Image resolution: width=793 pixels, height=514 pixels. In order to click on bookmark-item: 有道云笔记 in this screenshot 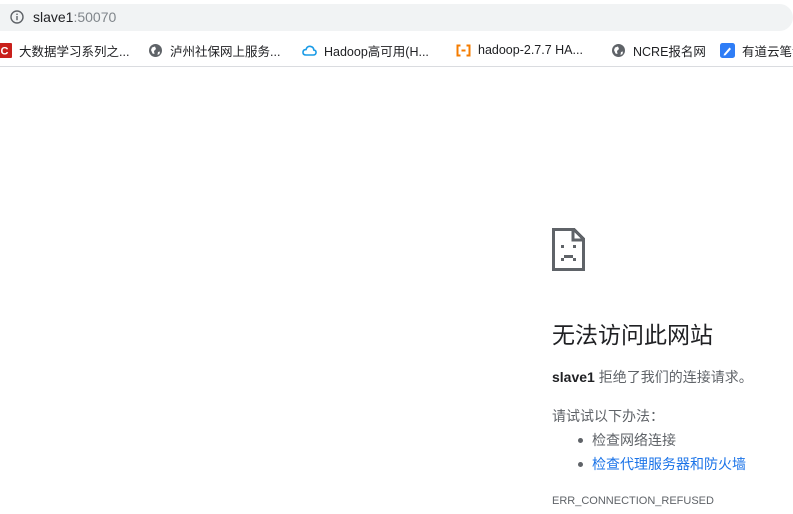, I will do `click(756, 50)`.